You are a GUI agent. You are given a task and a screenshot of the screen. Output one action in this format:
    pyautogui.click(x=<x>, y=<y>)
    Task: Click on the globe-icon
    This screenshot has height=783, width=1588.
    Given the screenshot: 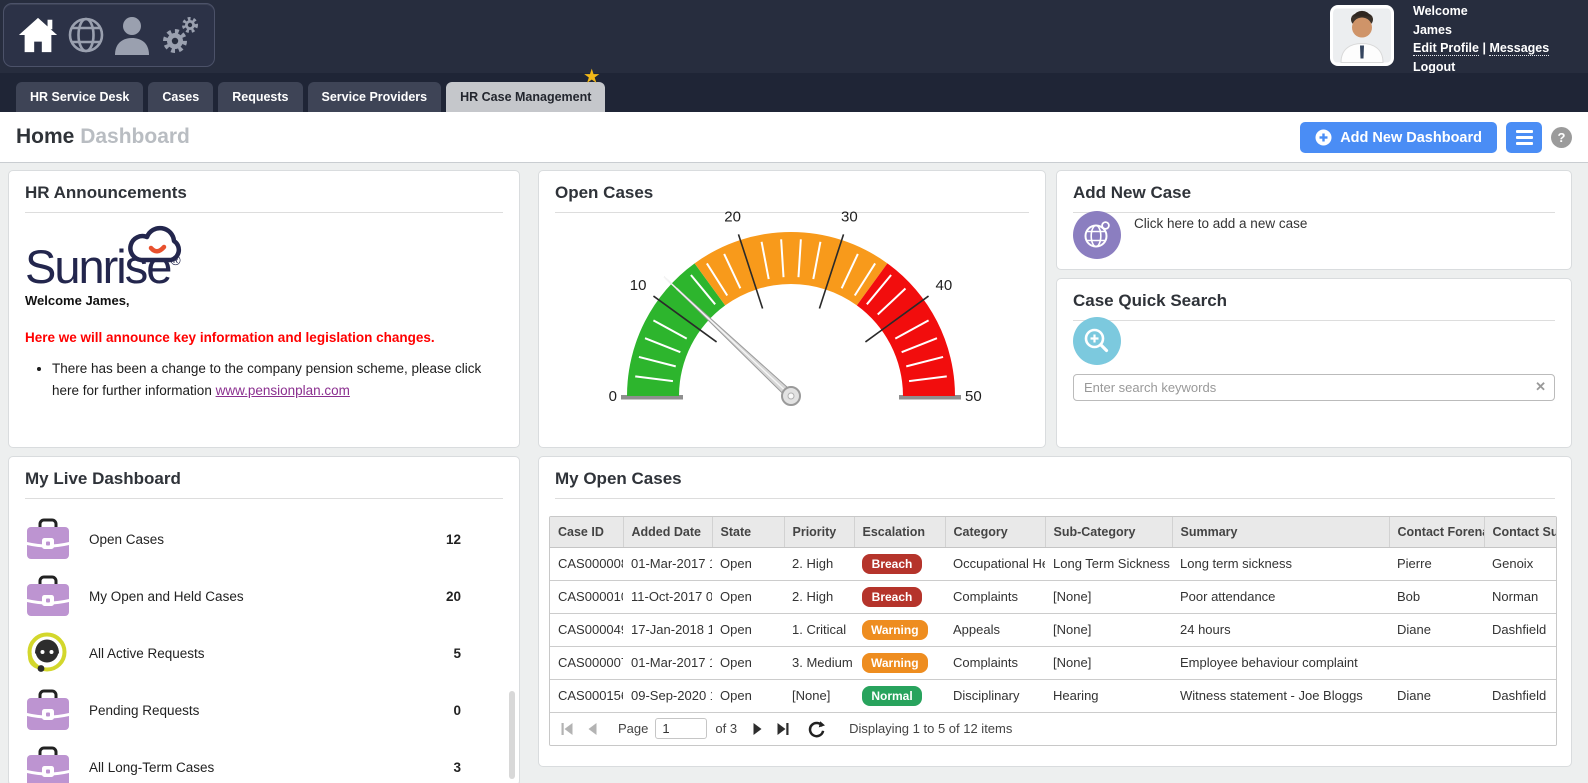 What is the action you would take?
    pyautogui.click(x=86, y=35)
    